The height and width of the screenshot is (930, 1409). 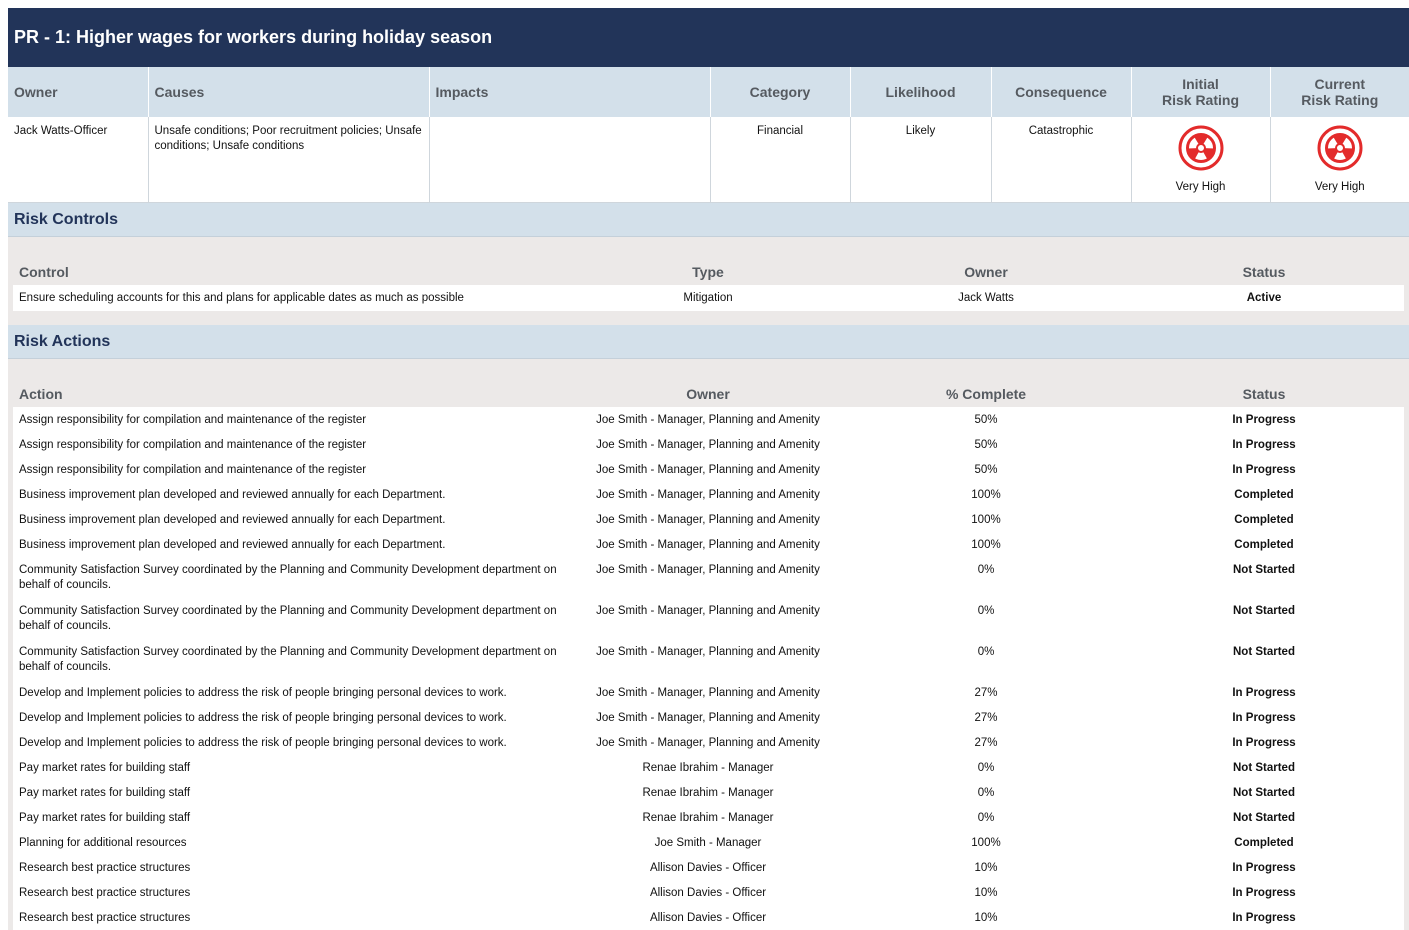 I want to click on action-complete: 10%, so click(x=986, y=917).